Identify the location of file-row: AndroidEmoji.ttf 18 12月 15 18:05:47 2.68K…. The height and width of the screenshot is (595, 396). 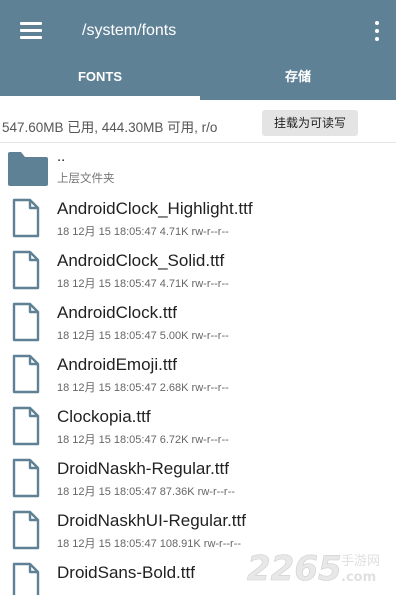
(198, 377).